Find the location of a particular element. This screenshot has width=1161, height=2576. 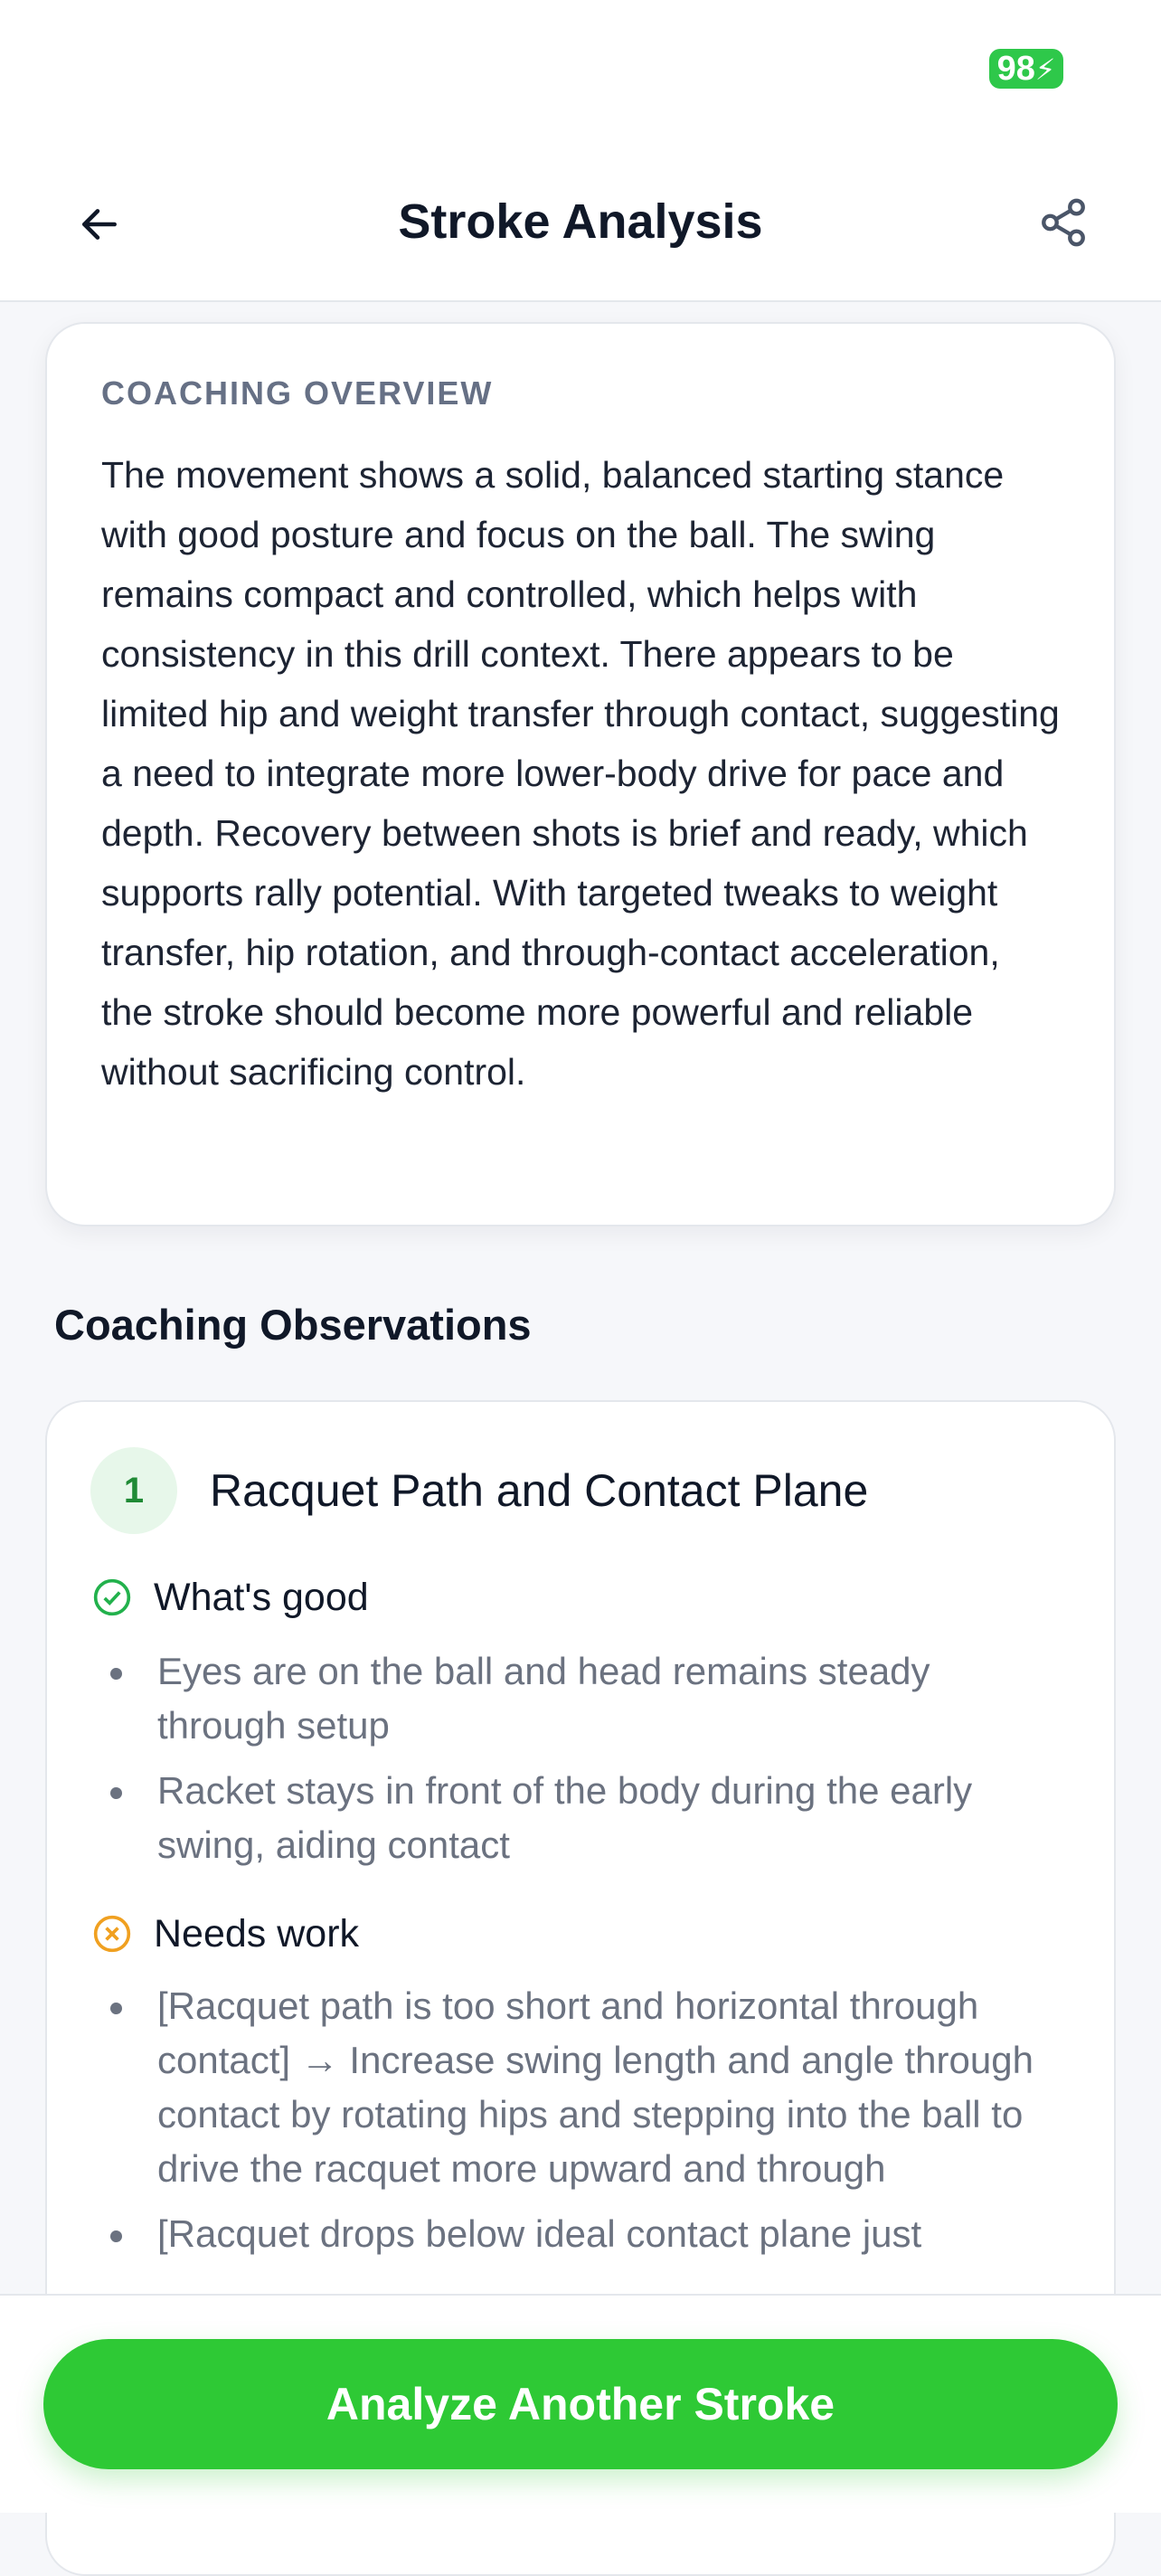

whats-good-heading: What's good is located at coordinates (230, 1598).